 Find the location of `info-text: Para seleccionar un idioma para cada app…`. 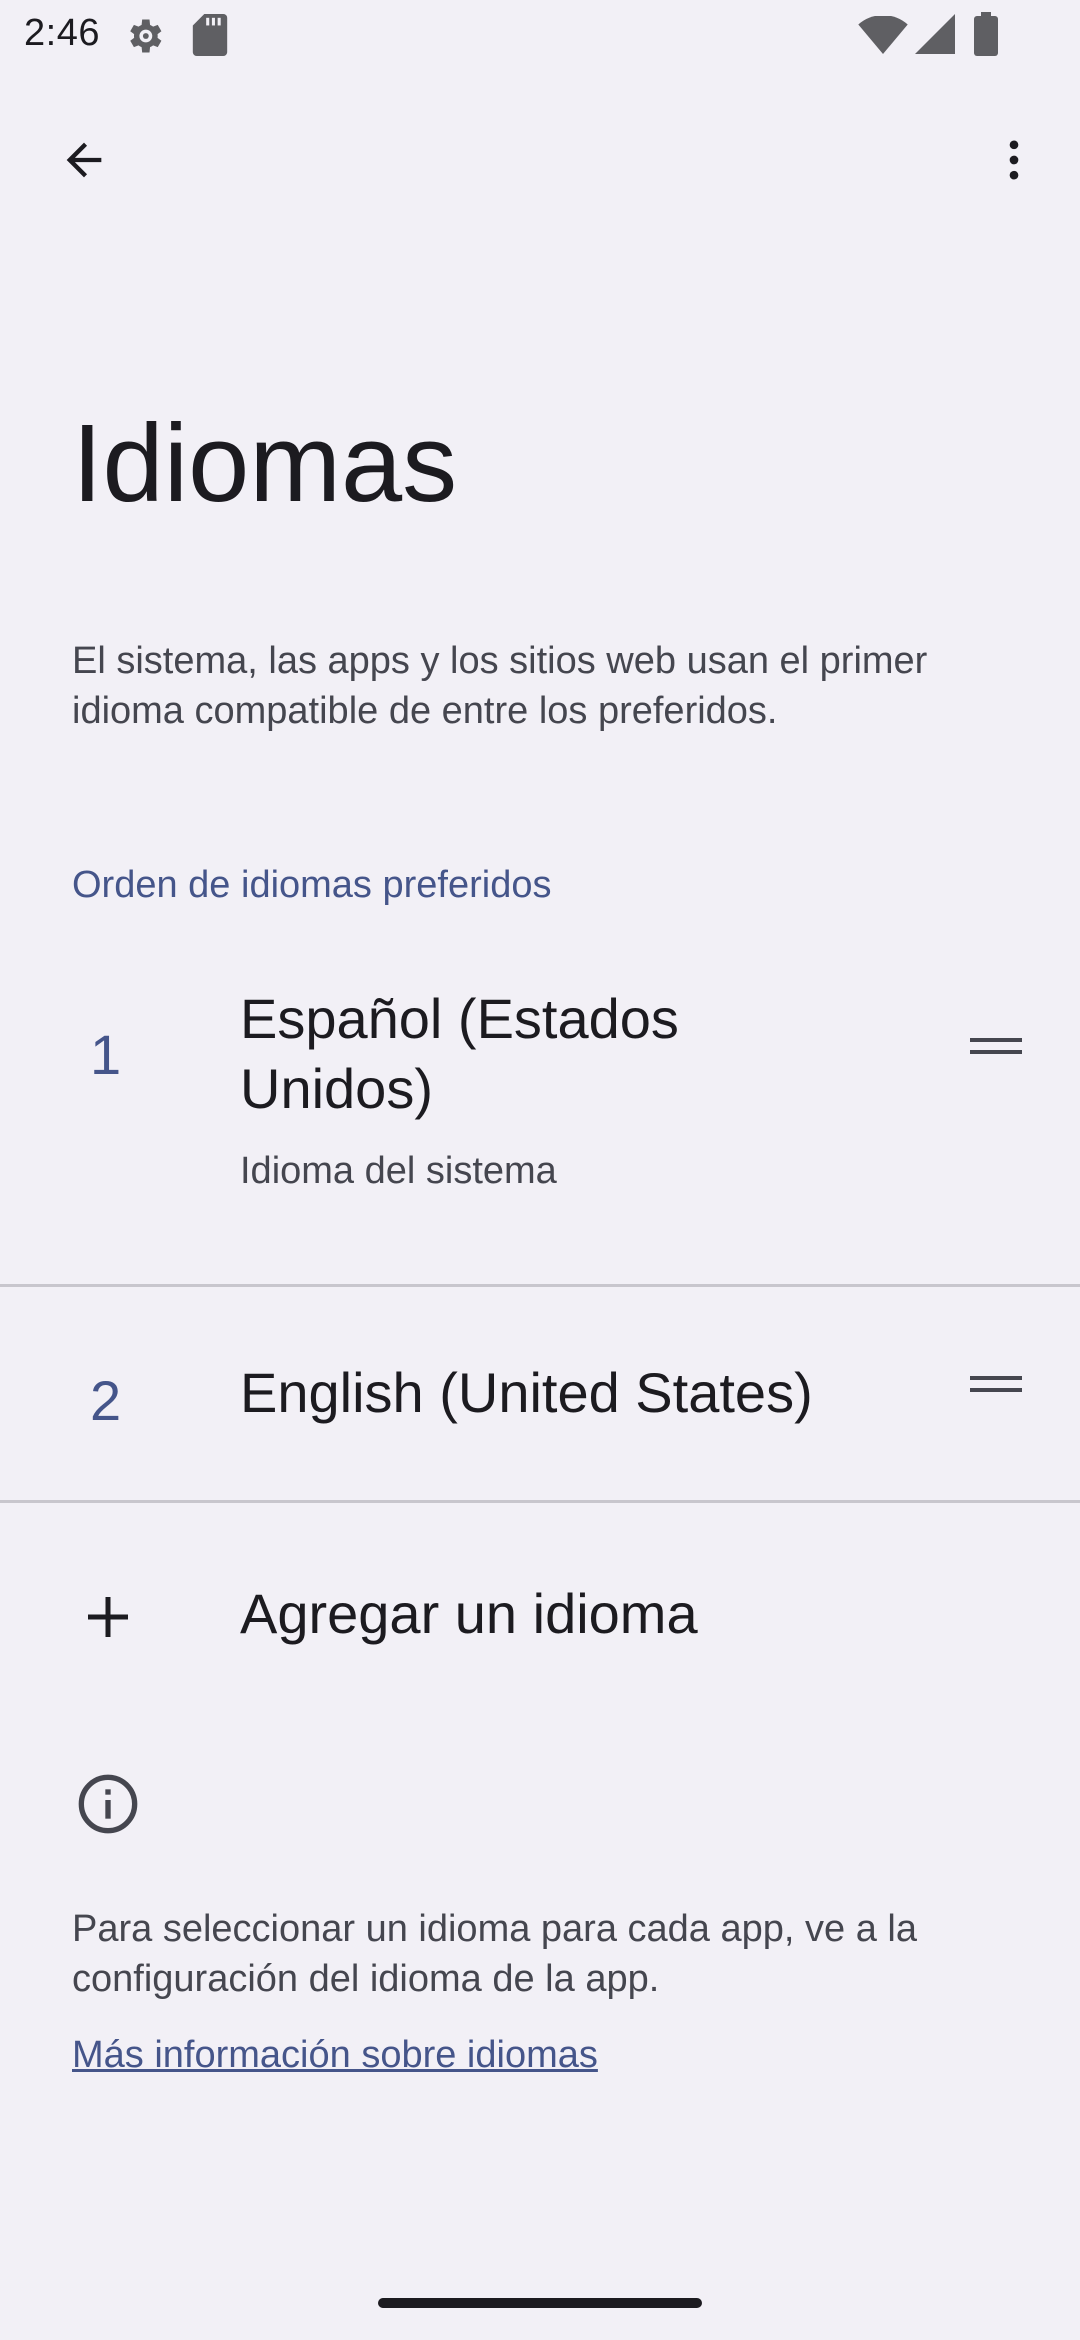

info-text: Para seleccionar un idioma para cada app… is located at coordinates (494, 1954).